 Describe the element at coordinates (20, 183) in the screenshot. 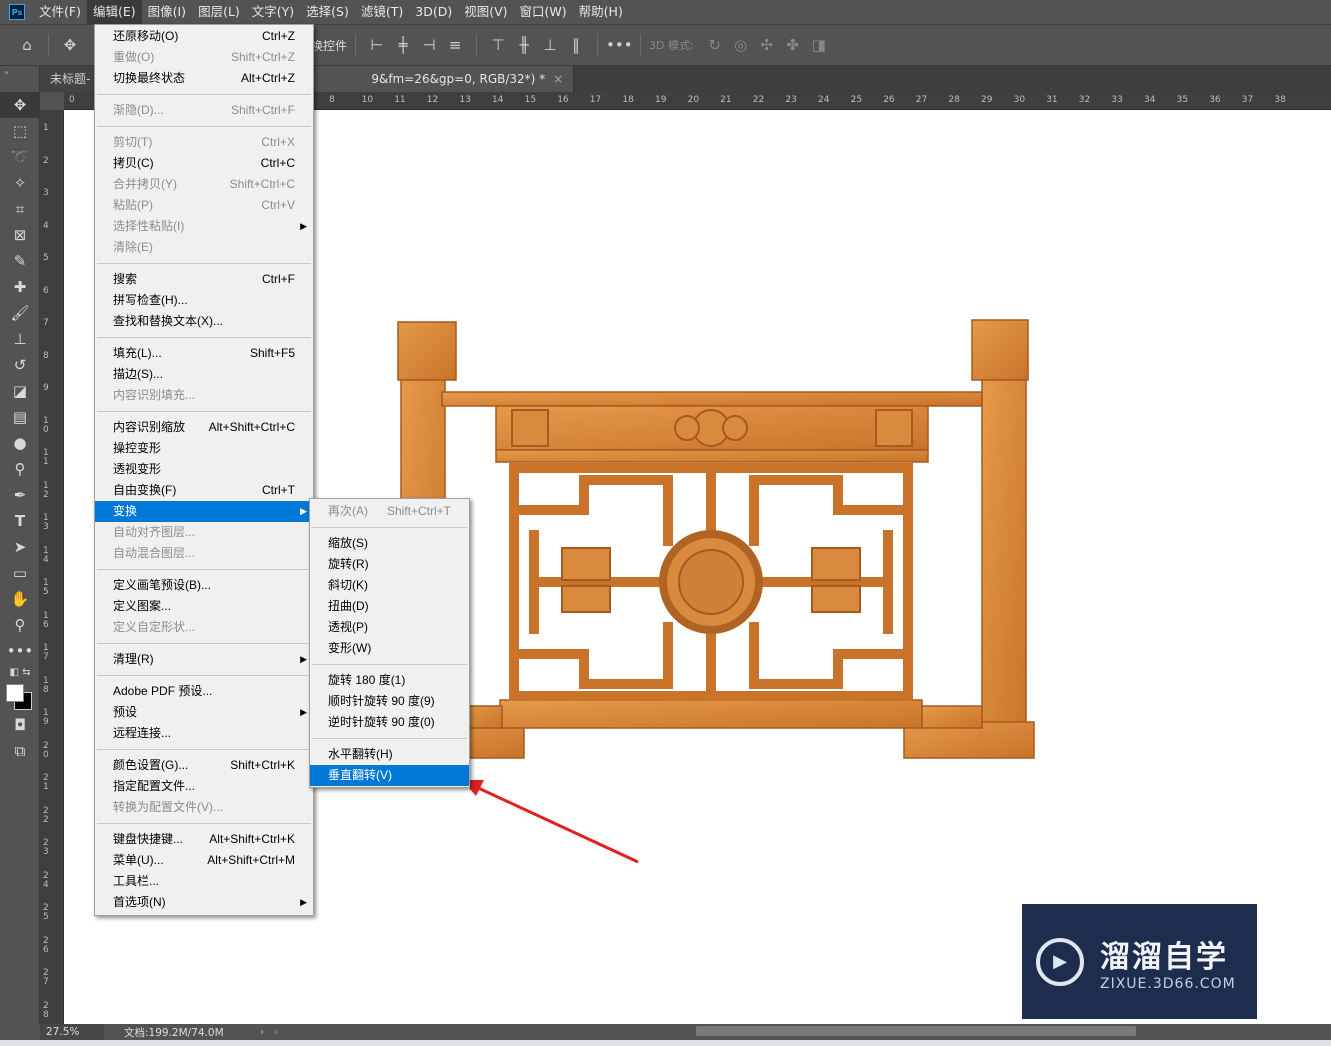

I see `magic-wand-tool-icon: ✧` at that location.